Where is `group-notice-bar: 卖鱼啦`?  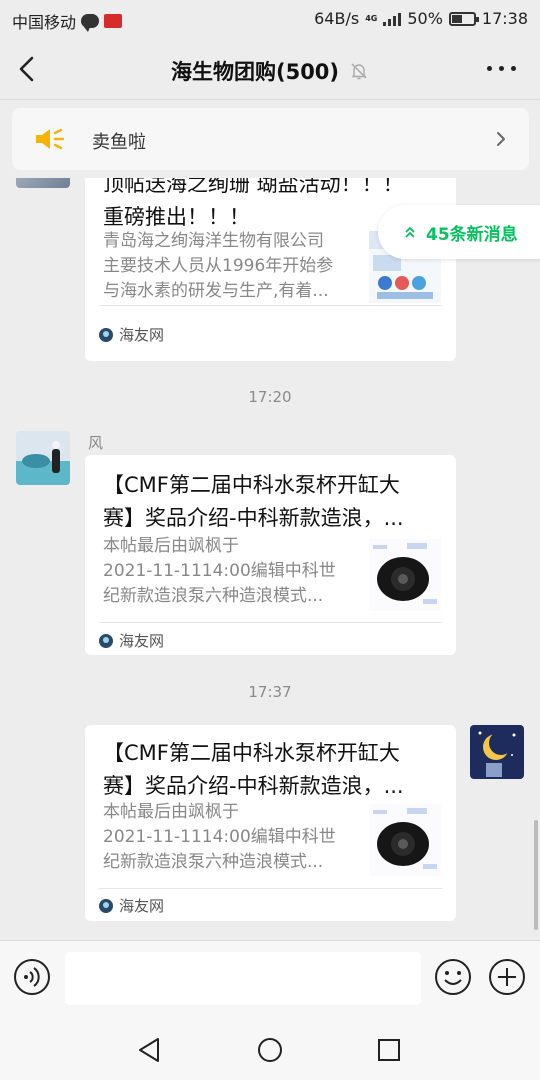
group-notice-bar: 卖鱼啦 is located at coordinates (270, 139).